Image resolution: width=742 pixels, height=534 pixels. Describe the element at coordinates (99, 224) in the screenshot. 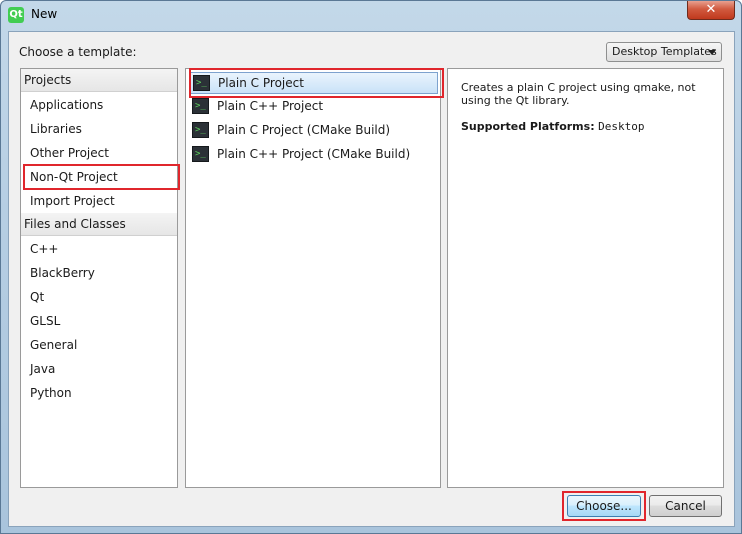

I see `category-header-files-and-classes: Files and Classes` at that location.